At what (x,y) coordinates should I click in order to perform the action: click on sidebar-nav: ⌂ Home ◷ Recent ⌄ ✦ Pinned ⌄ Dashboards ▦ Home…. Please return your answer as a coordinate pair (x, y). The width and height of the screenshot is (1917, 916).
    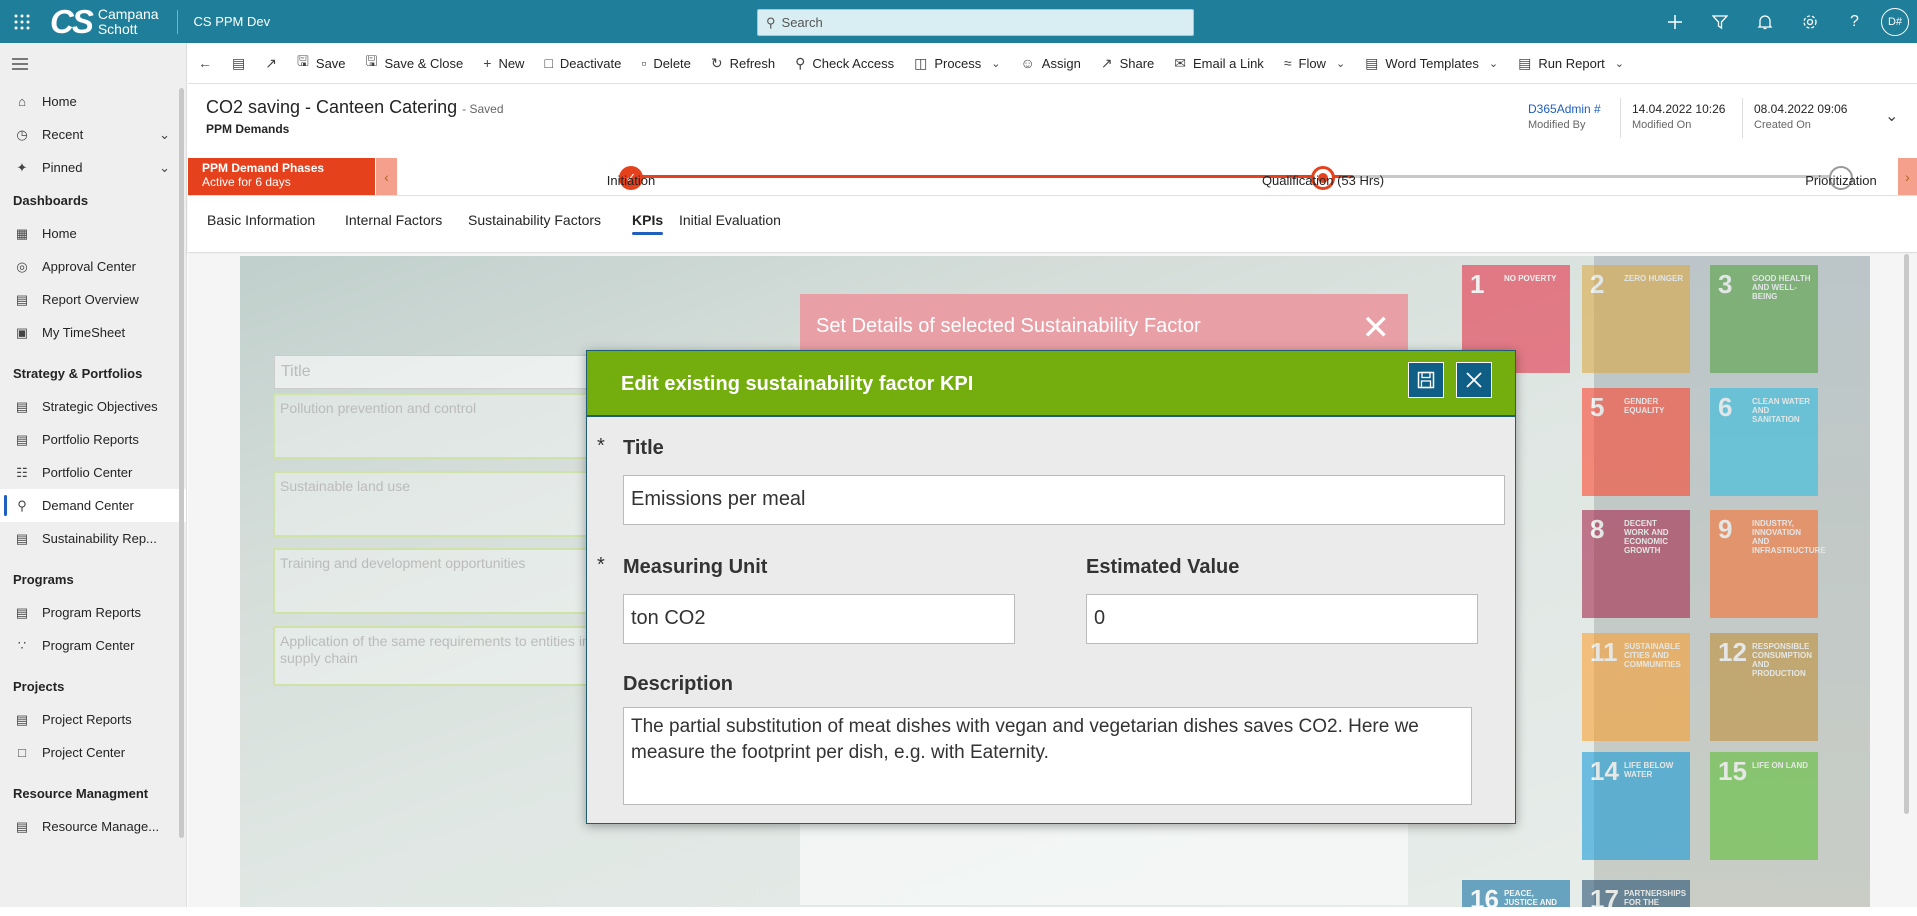
    Looking at the image, I should click on (93, 475).